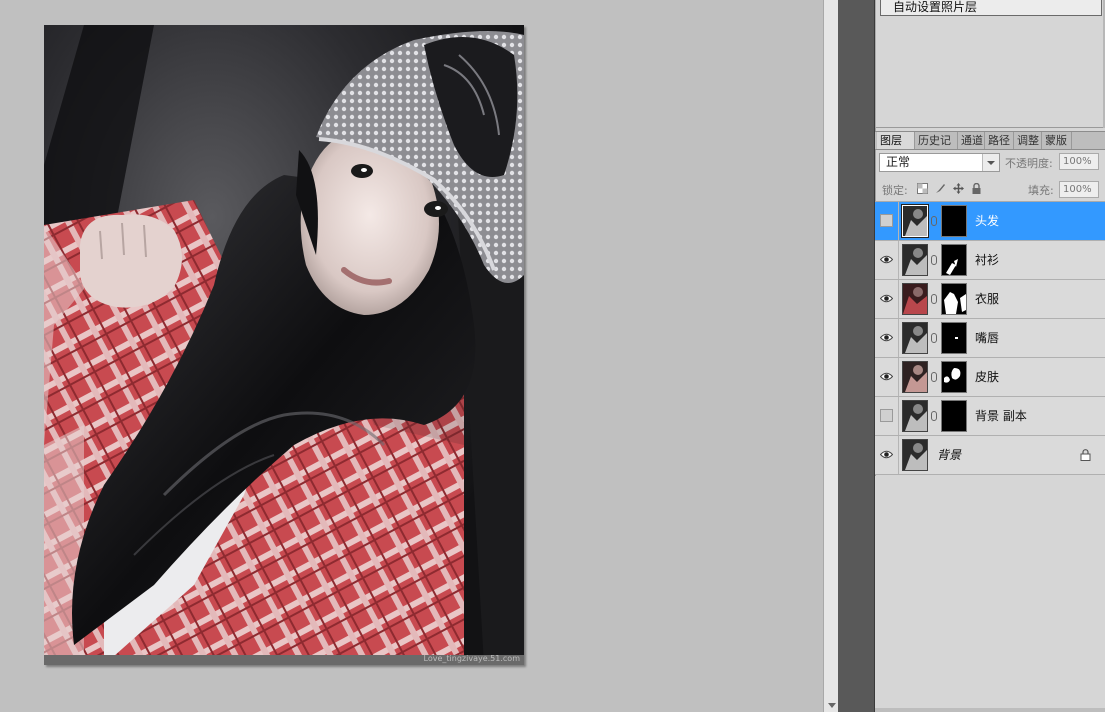  Describe the element at coordinates (987, 299) in the screenshot. I see `layer-name: 衣服` at that location.